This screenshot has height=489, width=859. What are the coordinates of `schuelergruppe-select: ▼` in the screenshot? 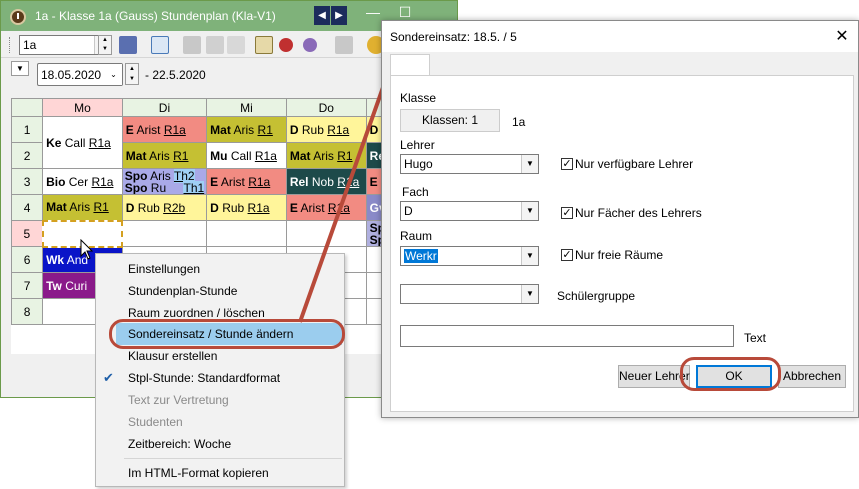 It's located at (469, 294).